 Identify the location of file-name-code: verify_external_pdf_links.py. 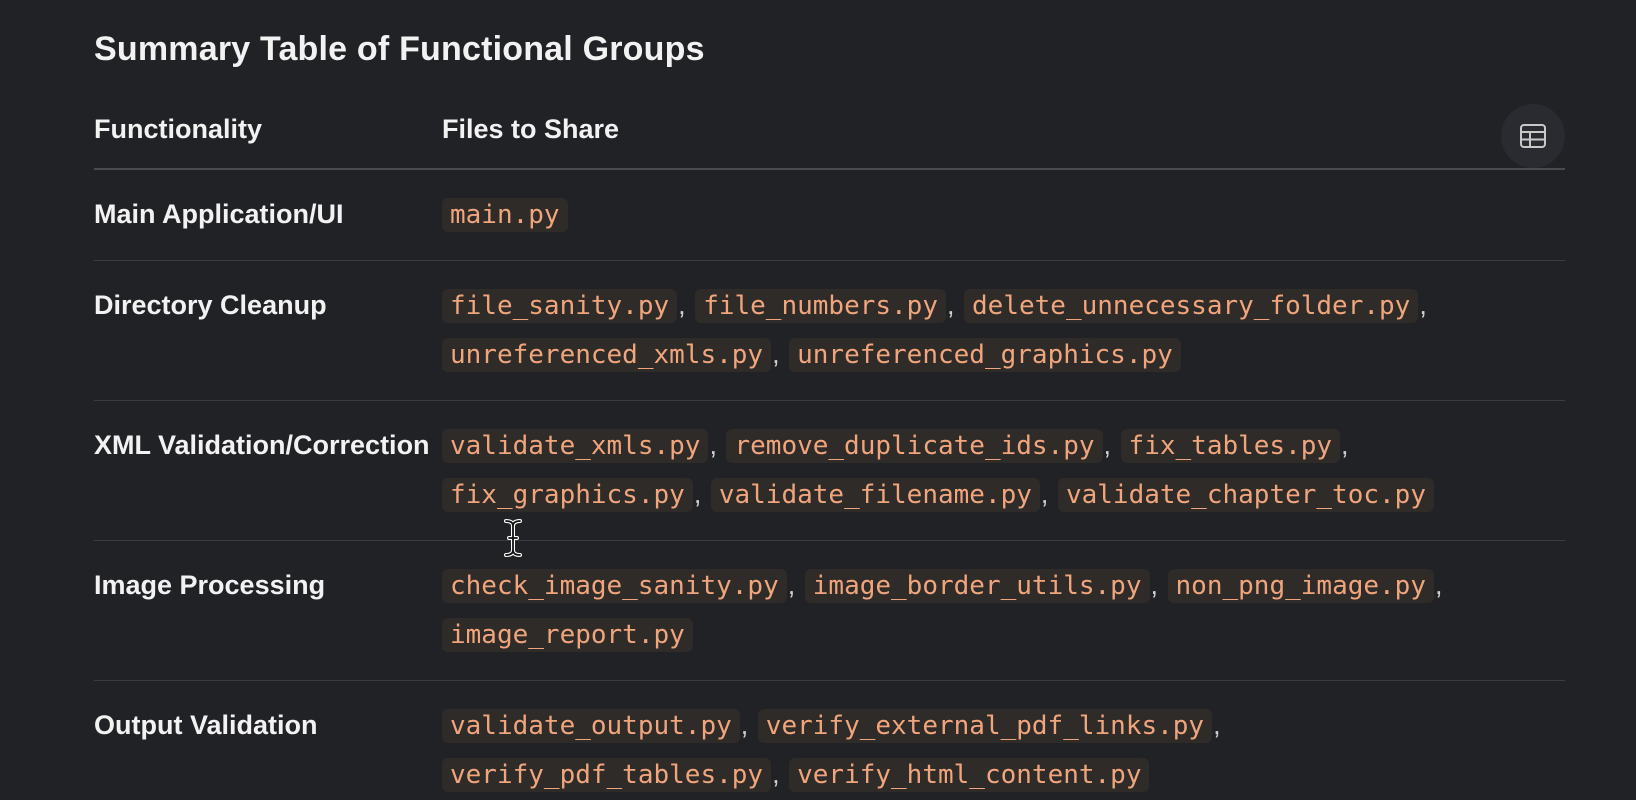
(985, 726).